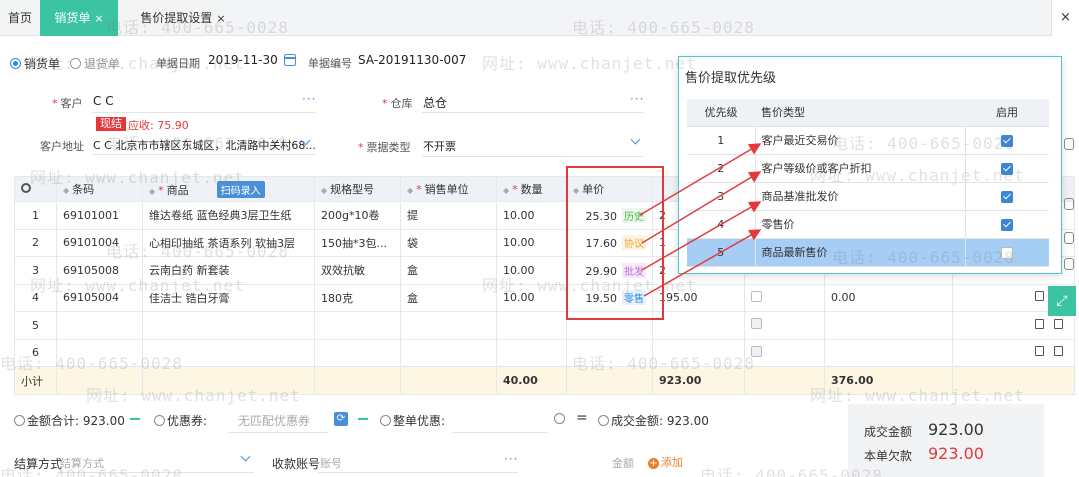 The image size is (1079, 477). I want to click on warehouse-input: 总仓, so click(435, 102).